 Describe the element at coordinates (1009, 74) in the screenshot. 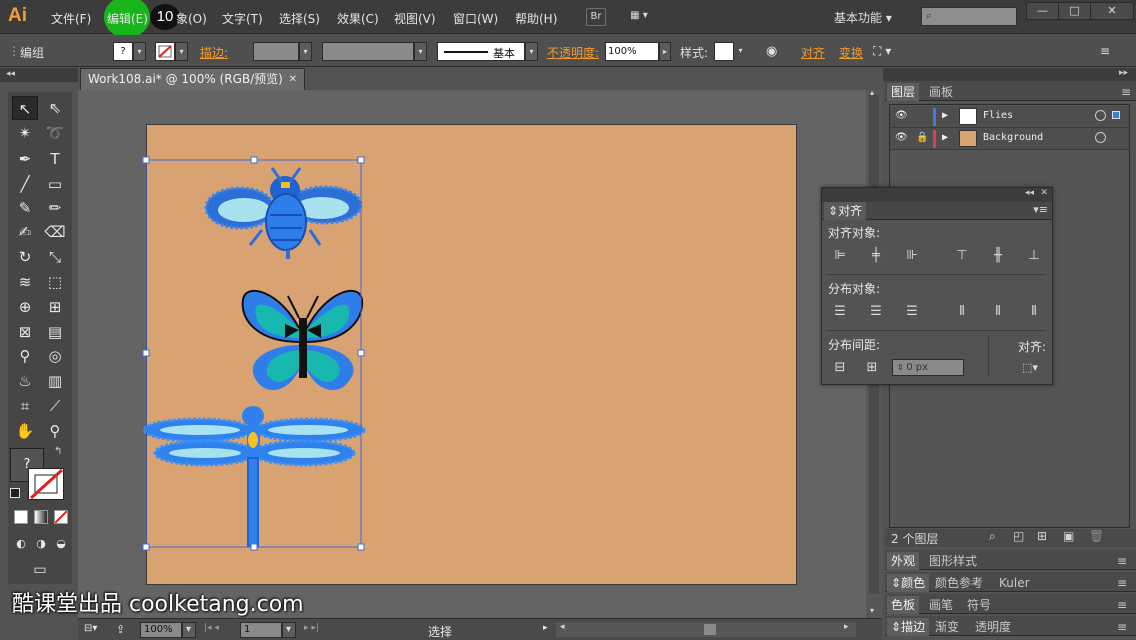

I see `dock-collapse-bar: ▸▸` at that location.